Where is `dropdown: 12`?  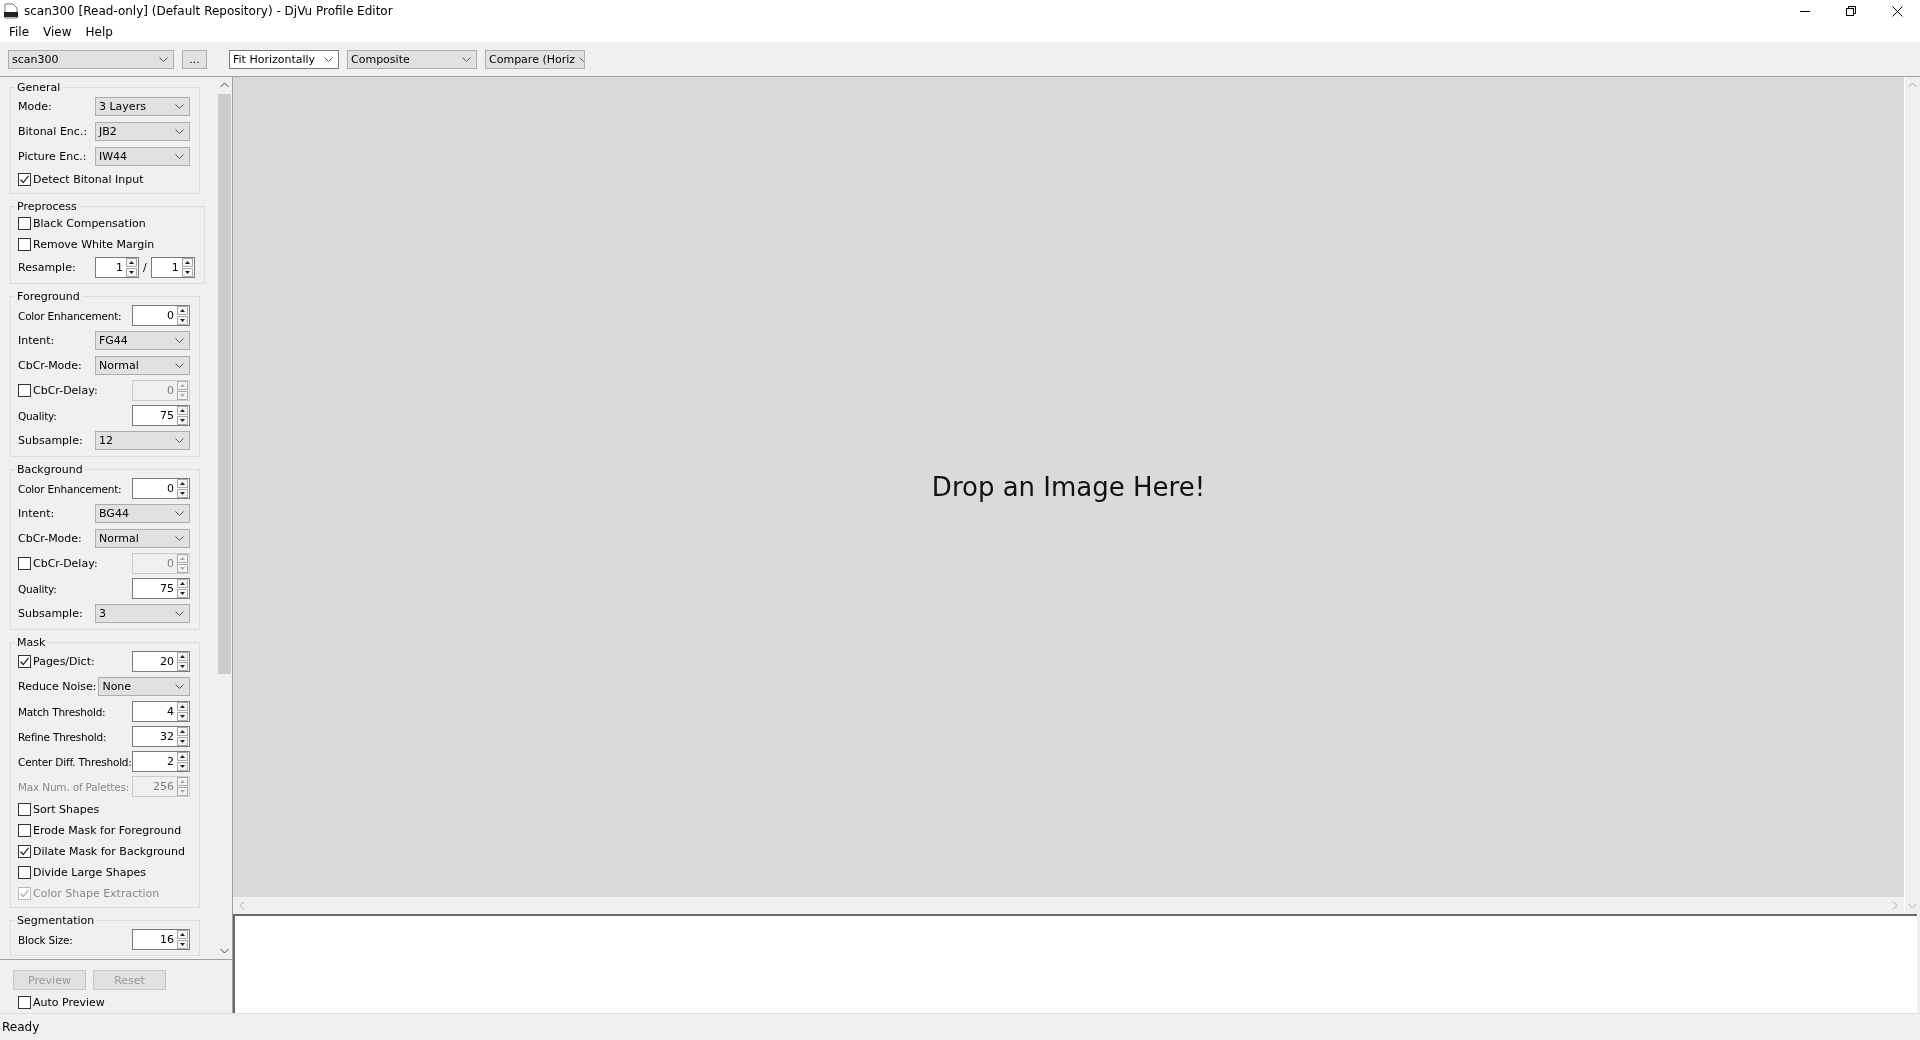
dropdown: 12 is located at coordinates (142, 440).